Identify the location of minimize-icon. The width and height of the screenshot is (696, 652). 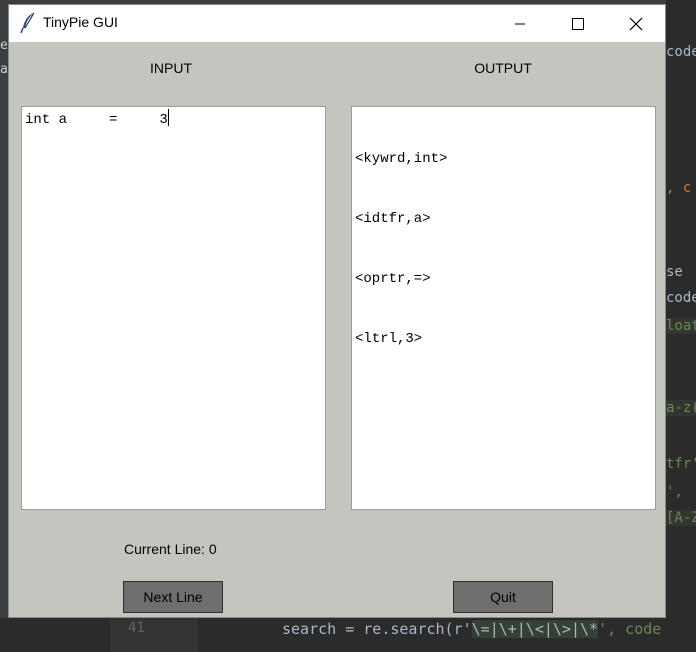
(520, 24).